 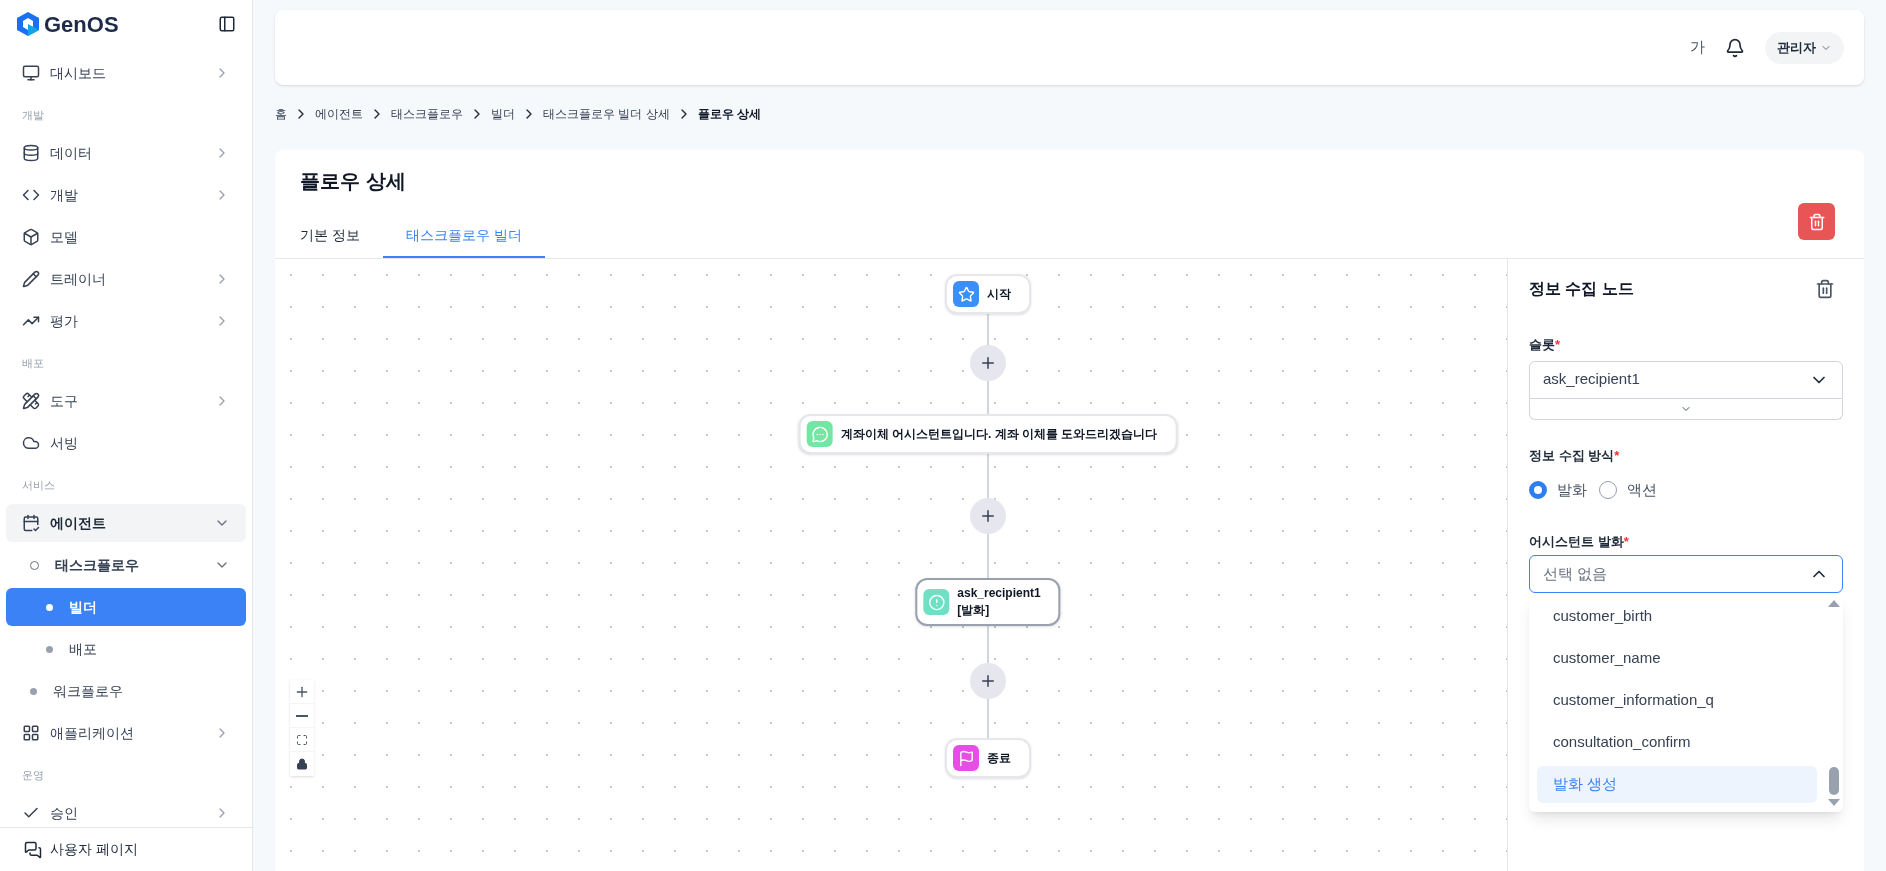 I want to click on sidebar-item: 에이전트, so click(x=126, y=523).